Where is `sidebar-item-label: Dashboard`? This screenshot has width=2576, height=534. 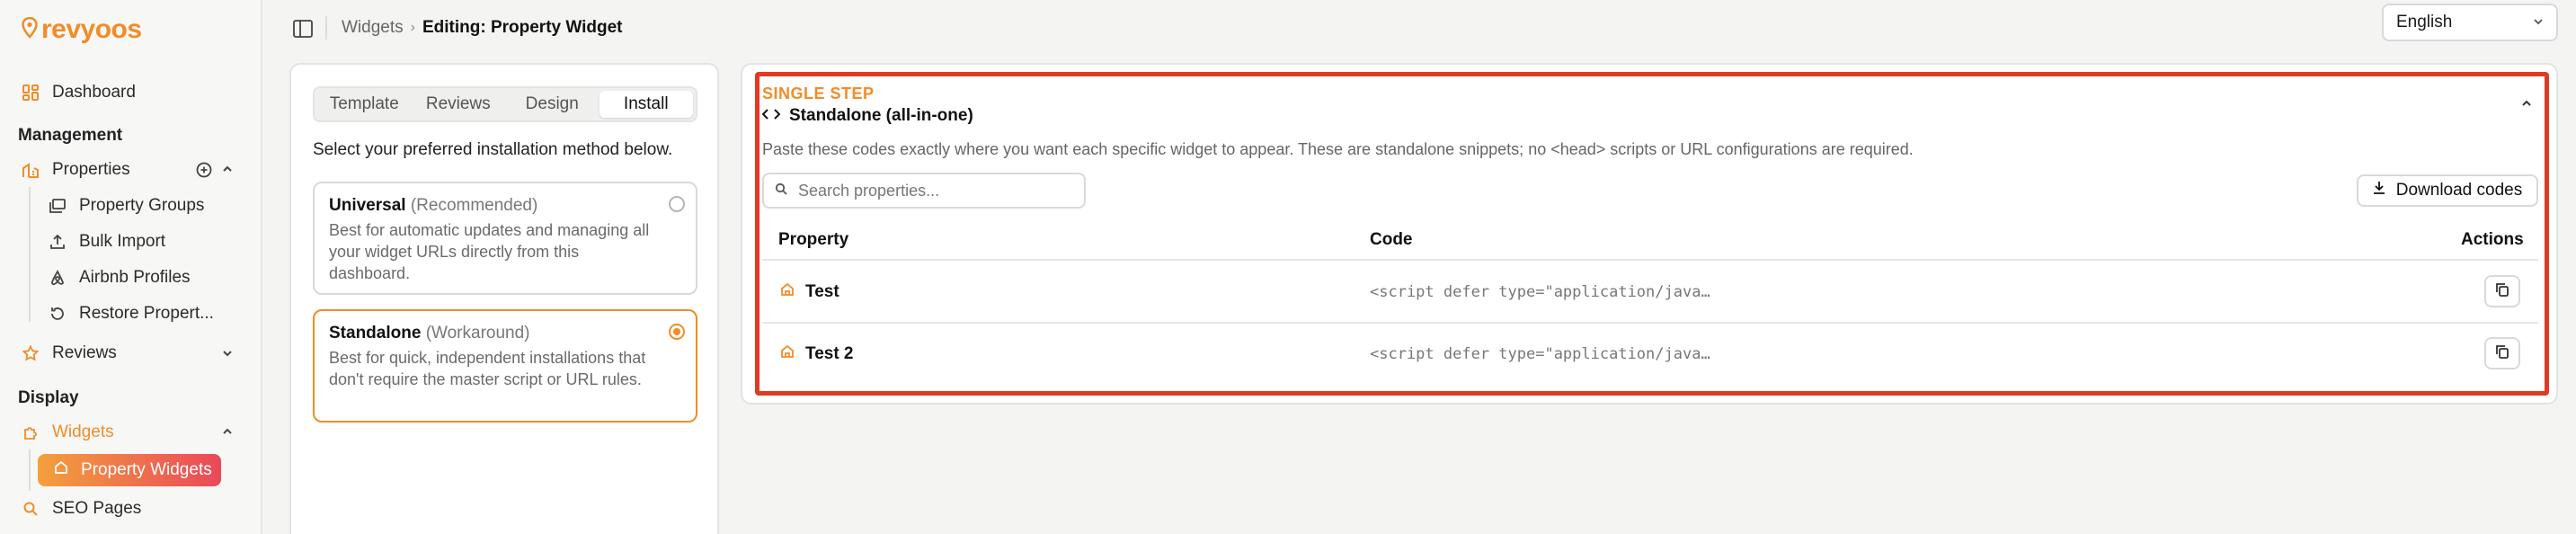
sidebar-item-label: Dashboard is located at coordinates (94, 92).